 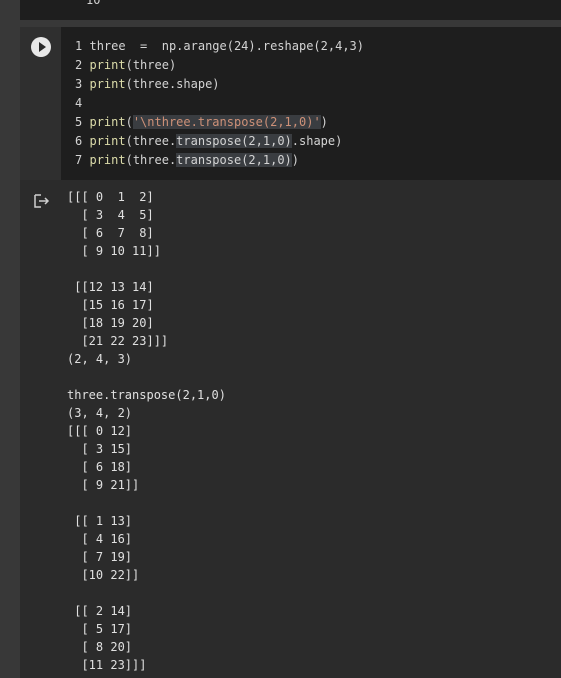 I want to click on line-number: 4, so click(x=79, y=103).